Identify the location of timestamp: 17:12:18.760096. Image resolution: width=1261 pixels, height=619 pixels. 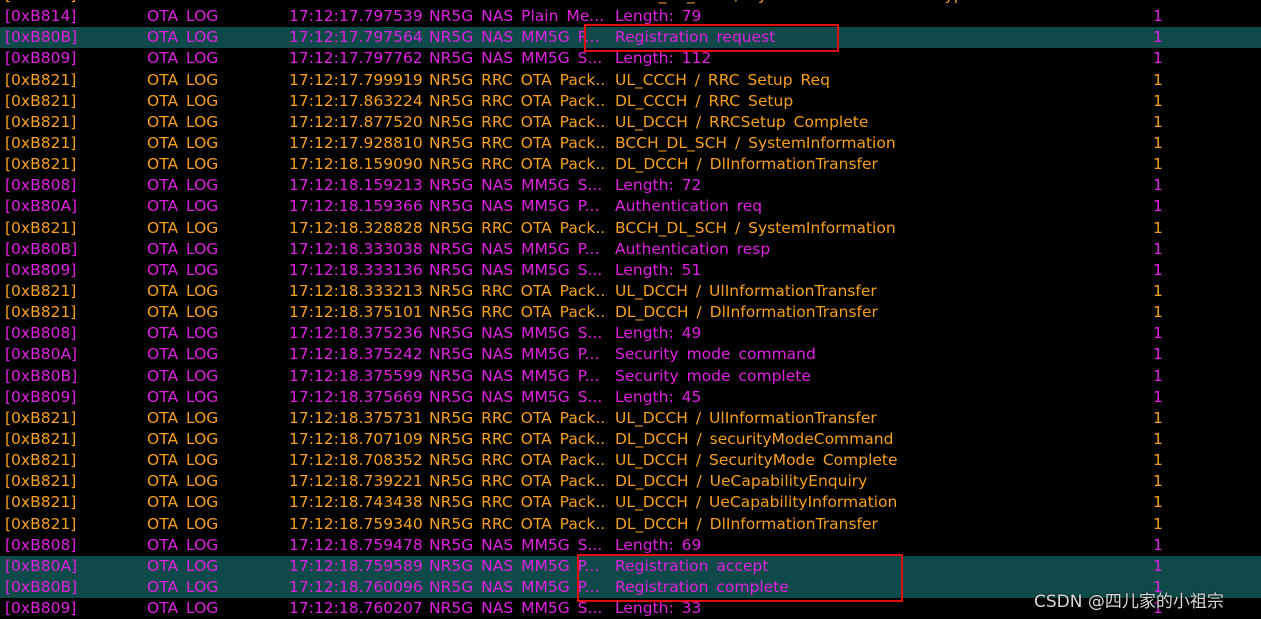
(356, 586).